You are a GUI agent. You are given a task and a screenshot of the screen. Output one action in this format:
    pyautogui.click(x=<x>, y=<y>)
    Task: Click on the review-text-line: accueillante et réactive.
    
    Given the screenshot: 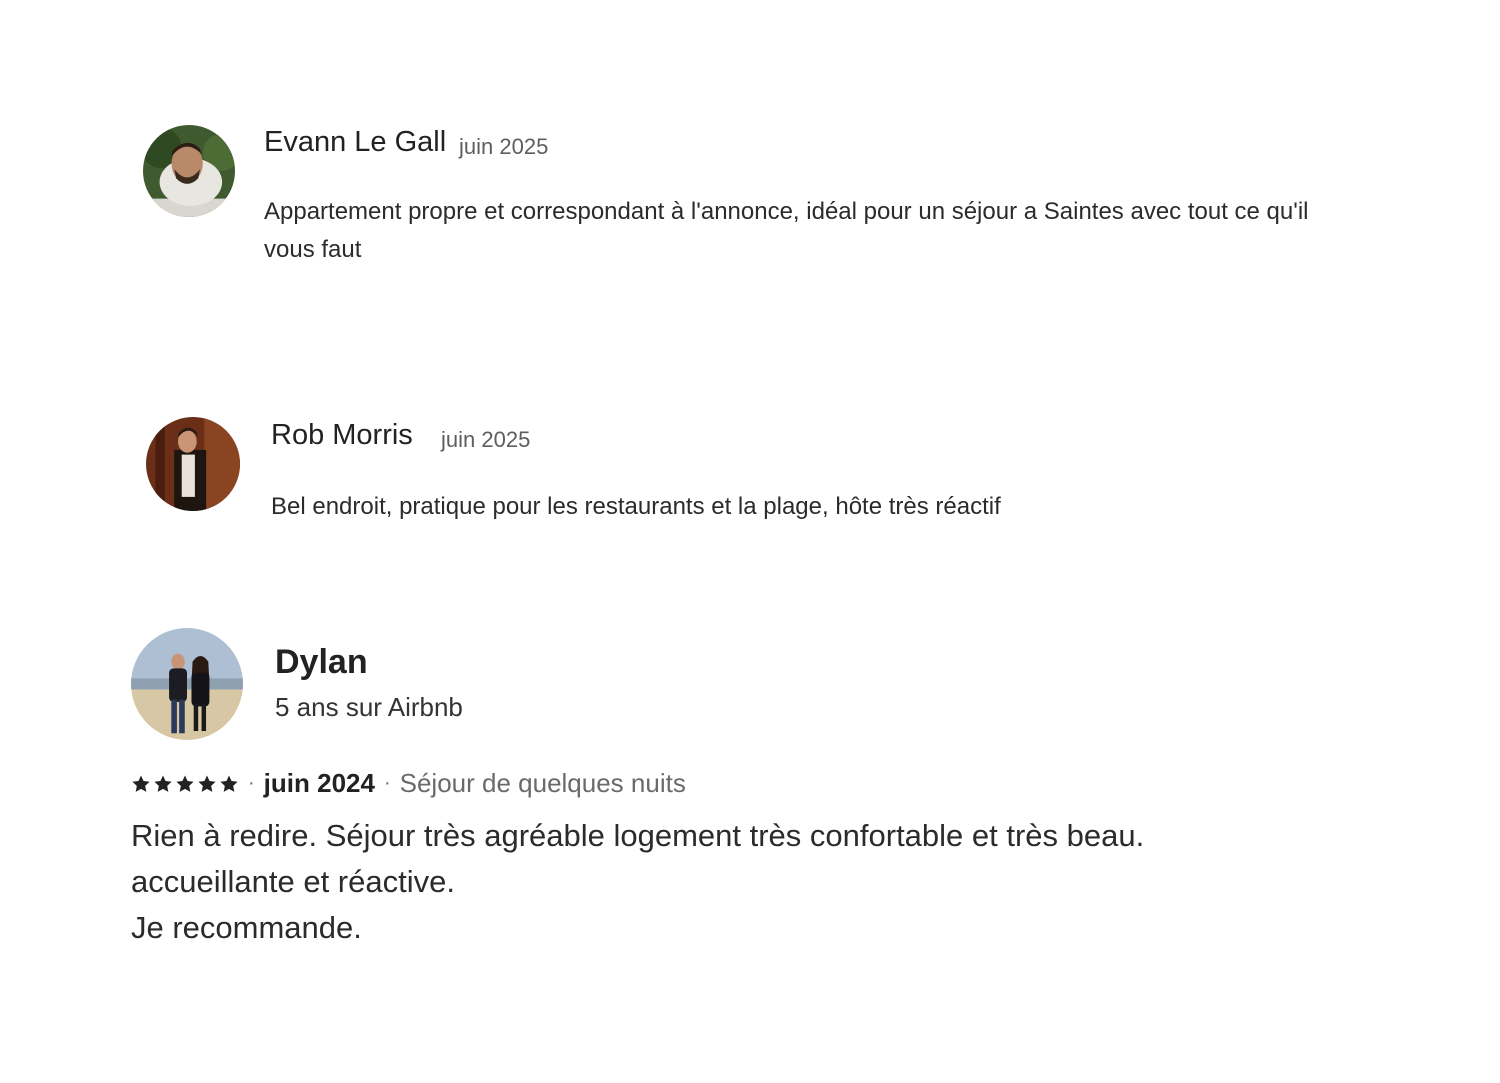 What is the action you would take?
    pyautogui.click(x=293, y=881)
    